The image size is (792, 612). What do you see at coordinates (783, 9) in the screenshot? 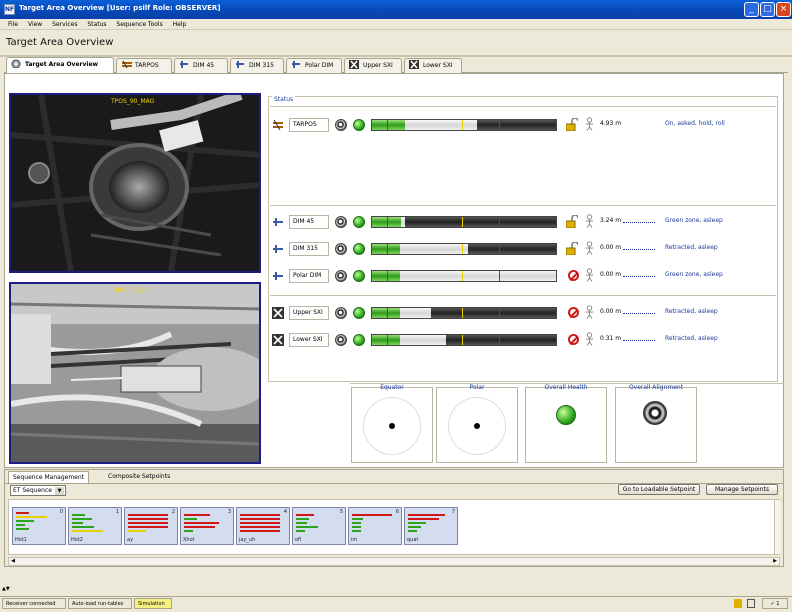
I see `close-button: ×` at bounding box center [783, 9].